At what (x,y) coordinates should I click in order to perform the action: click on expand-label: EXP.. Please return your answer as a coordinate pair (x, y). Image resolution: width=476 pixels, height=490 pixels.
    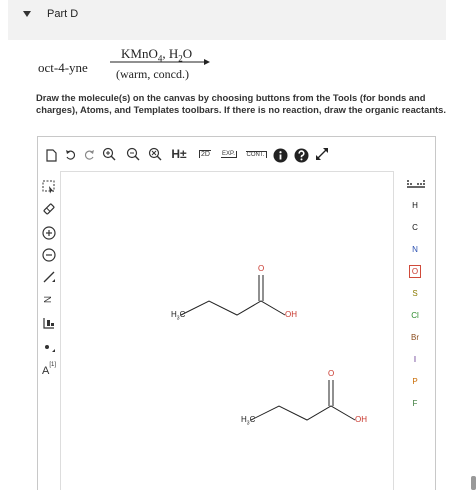
    Looking at the image, I should click on (229, 154).